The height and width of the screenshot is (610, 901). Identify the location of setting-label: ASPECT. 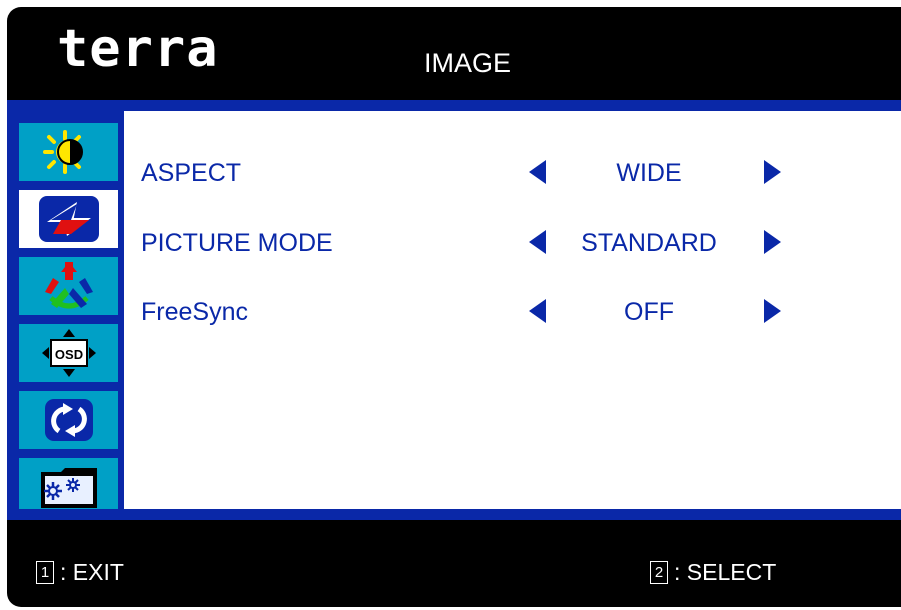
(191, 173).